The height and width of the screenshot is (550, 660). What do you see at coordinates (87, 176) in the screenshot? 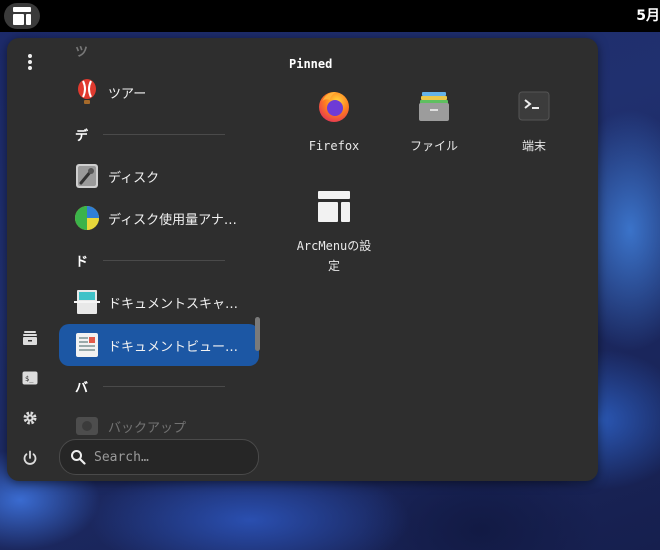
I see `disk-icon` at bounding box center [87, 176].